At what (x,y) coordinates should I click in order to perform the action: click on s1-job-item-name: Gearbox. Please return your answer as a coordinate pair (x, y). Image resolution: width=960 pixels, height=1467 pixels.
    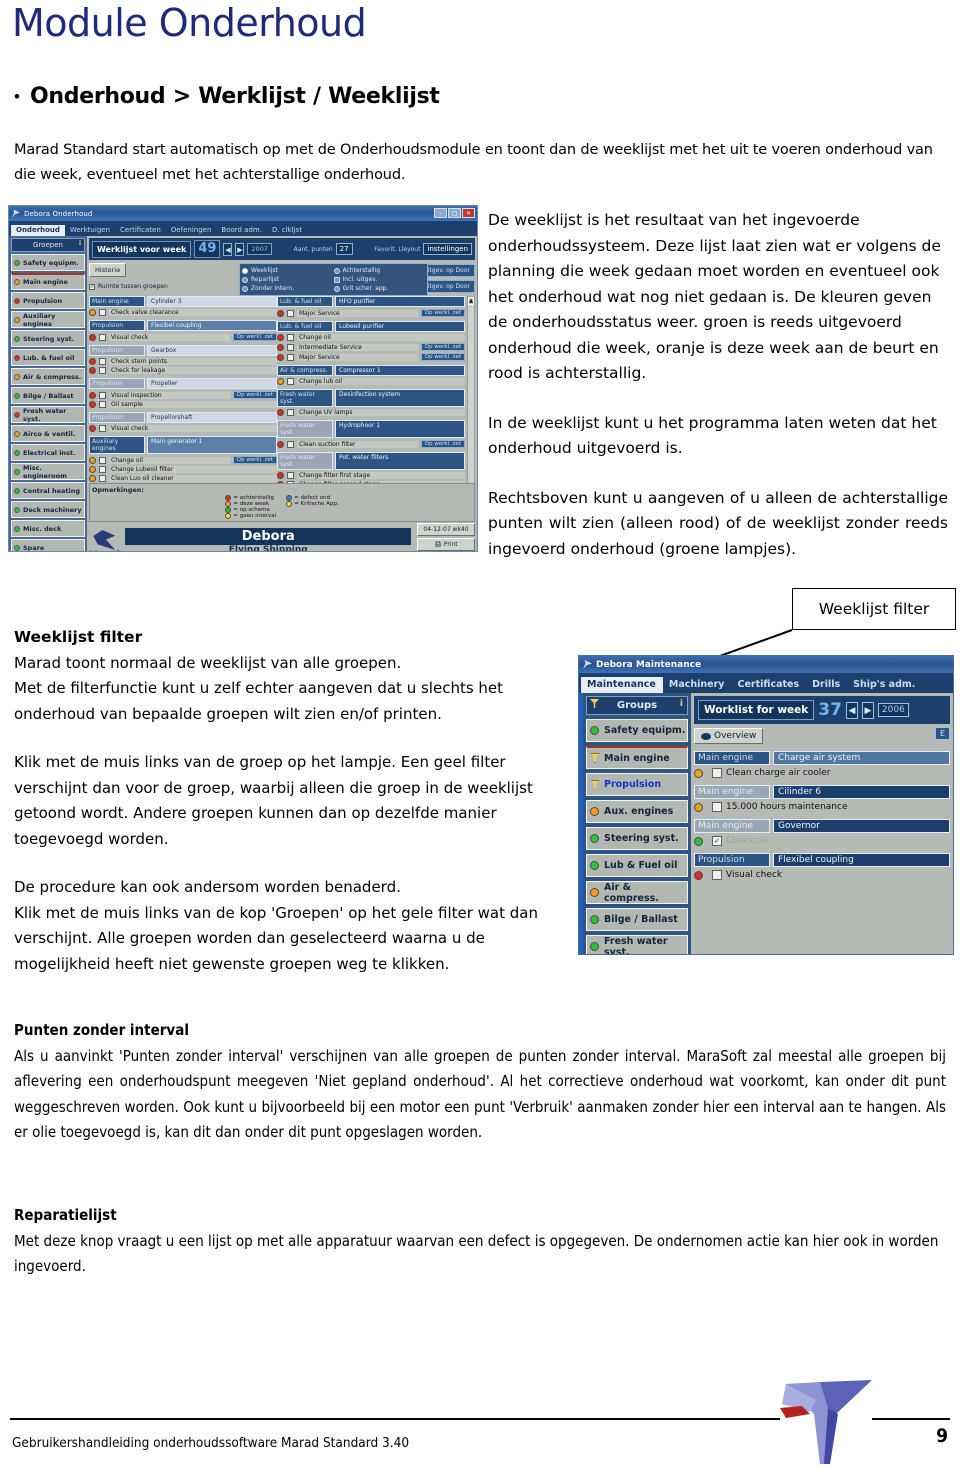
    Looking at the image, I should click on (212, 350).